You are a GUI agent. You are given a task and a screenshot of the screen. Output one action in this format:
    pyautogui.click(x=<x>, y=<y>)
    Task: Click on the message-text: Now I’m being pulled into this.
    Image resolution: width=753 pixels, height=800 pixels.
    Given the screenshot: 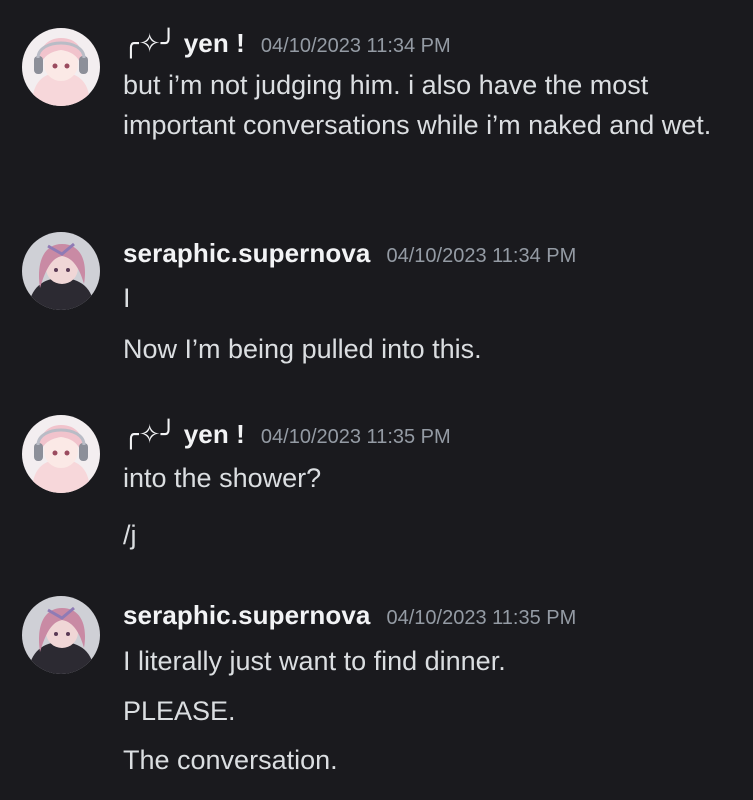 What is the action you would take?
    pyautogui.click(x=302, y=349)
    